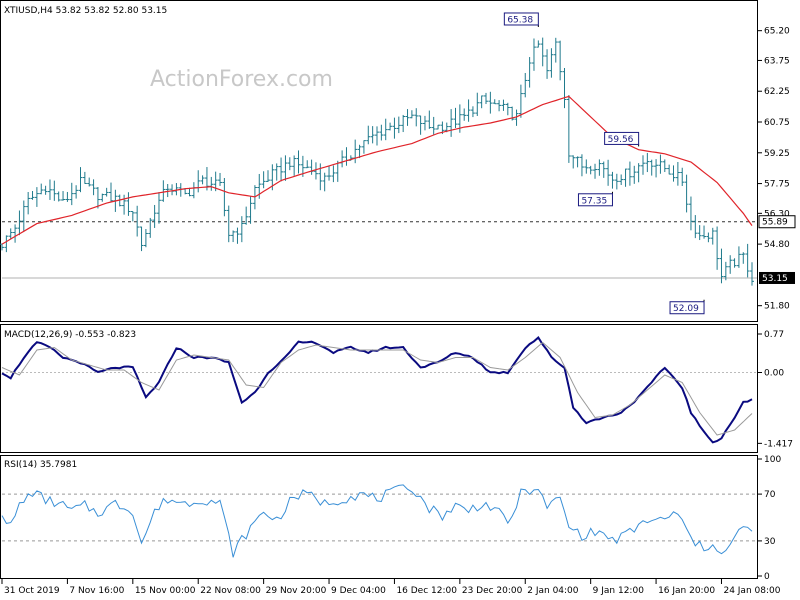 This screenshot has height=600, width=800. What do you see at coordinates (767, 577) in the screenshot?
I see `rsi-ytick-label: 0` at bounding box center [767, 577].